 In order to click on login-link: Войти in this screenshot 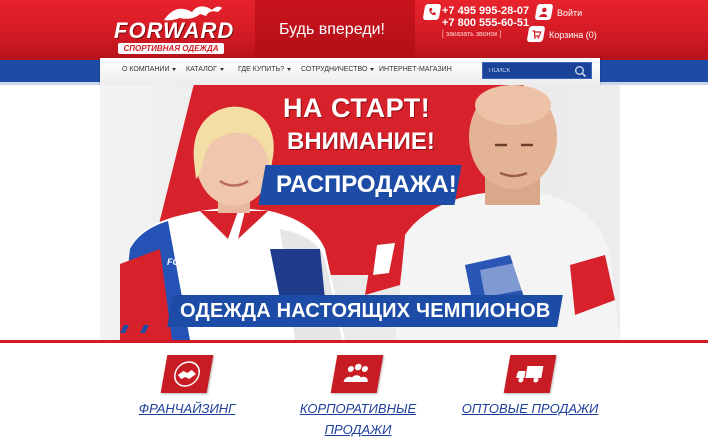, I will do `click(569, 13)`.